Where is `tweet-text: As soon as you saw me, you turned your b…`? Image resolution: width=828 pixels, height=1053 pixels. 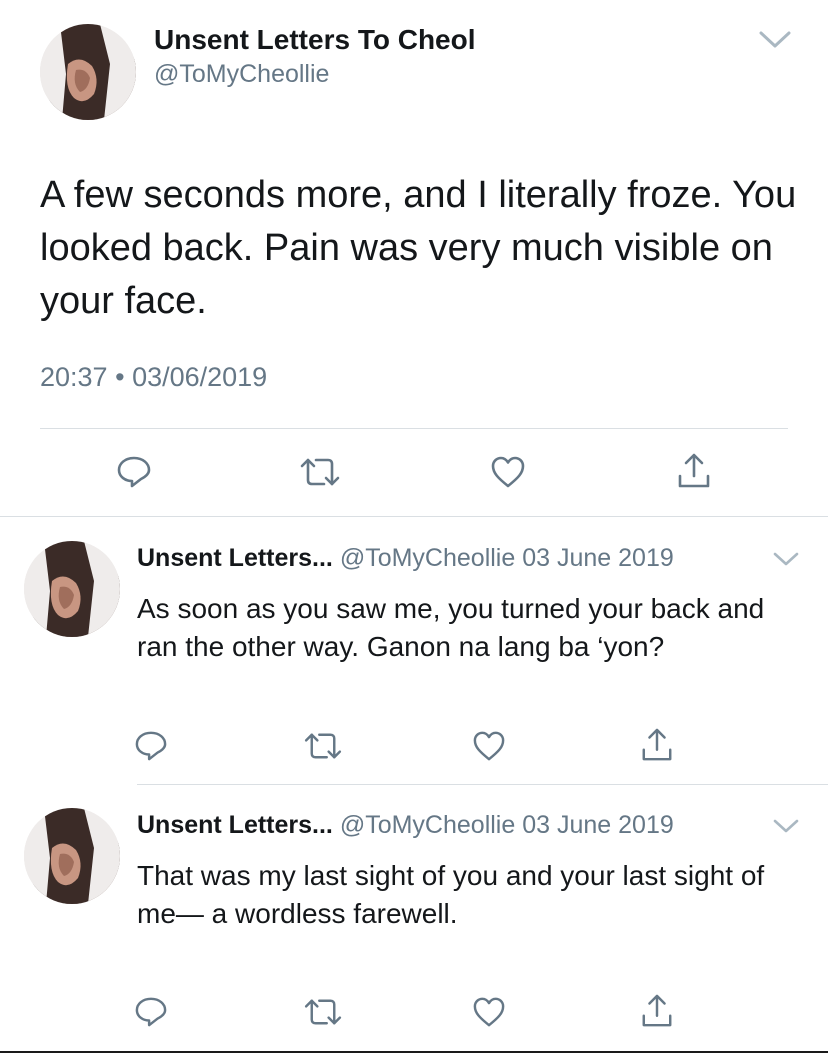 tweet-text: As soon as you saw me, you turned your b… is located at coordinates (451, 627).